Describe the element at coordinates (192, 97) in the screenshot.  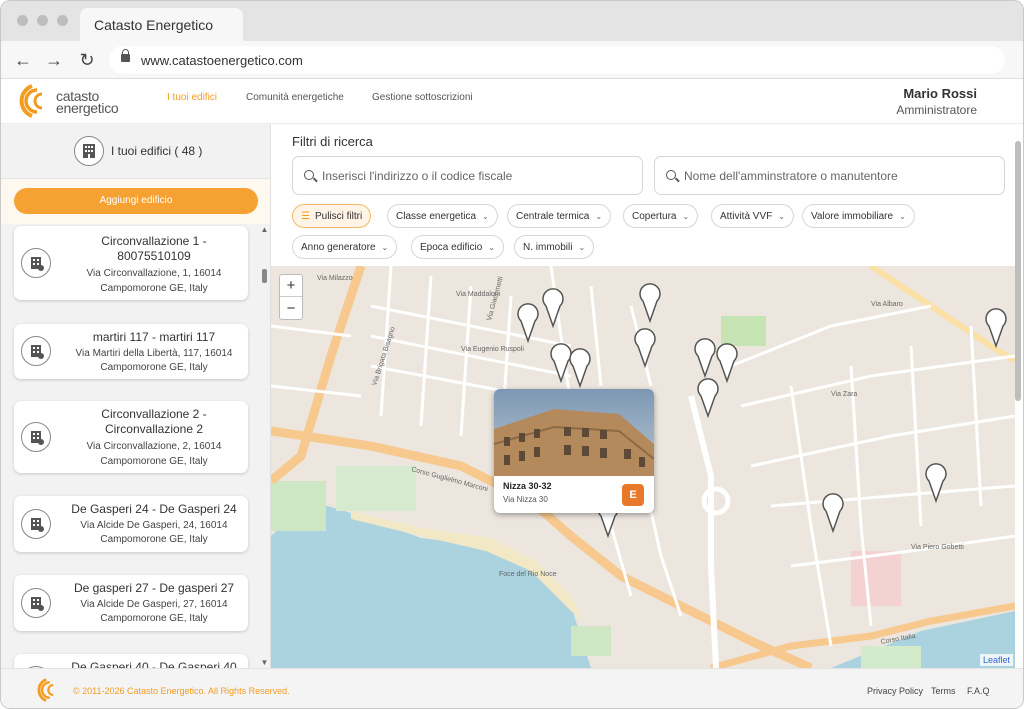
I see `nav-your-buildings: I tuoi edifici` at that location.